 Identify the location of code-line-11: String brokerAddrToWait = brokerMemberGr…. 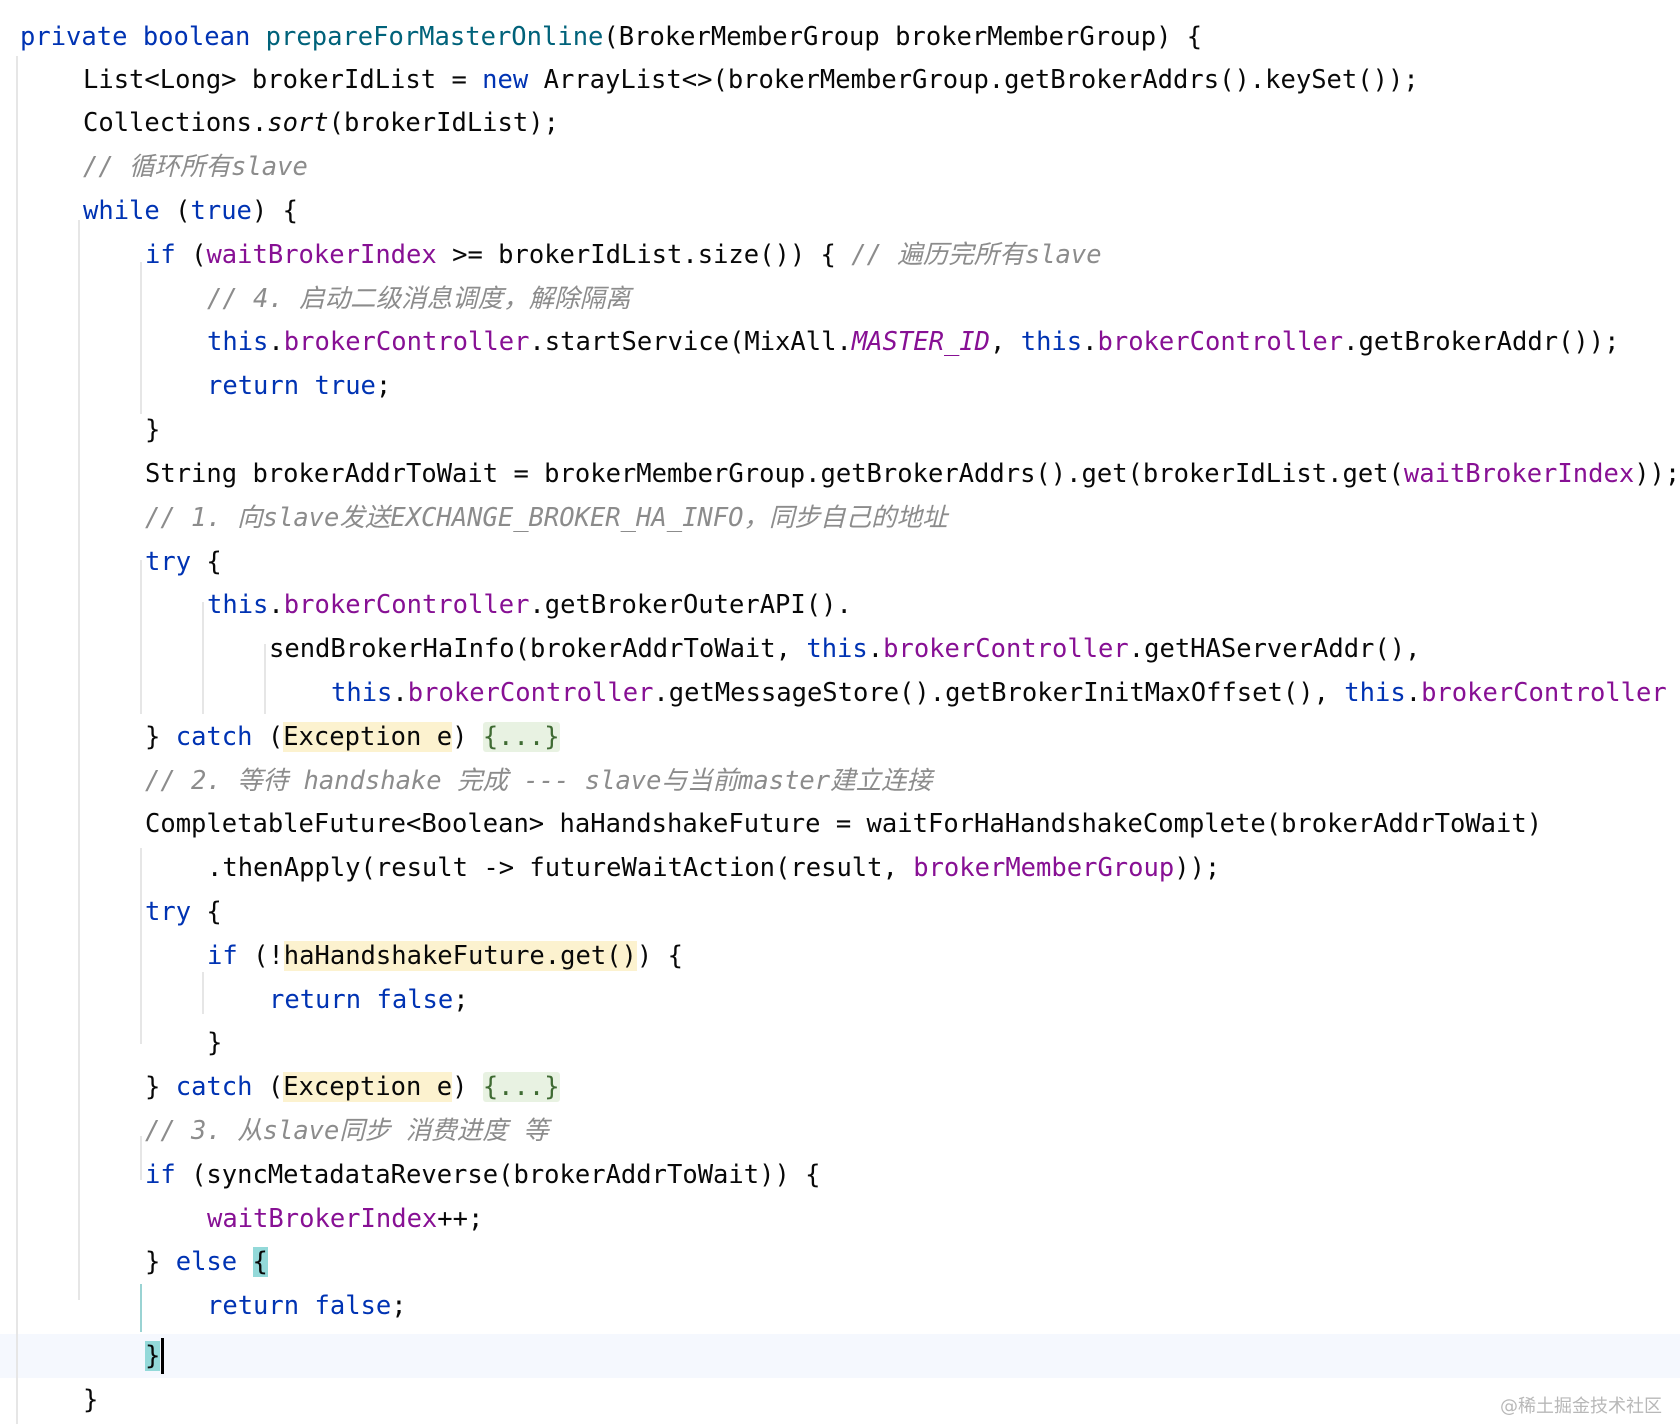
(840, 474).